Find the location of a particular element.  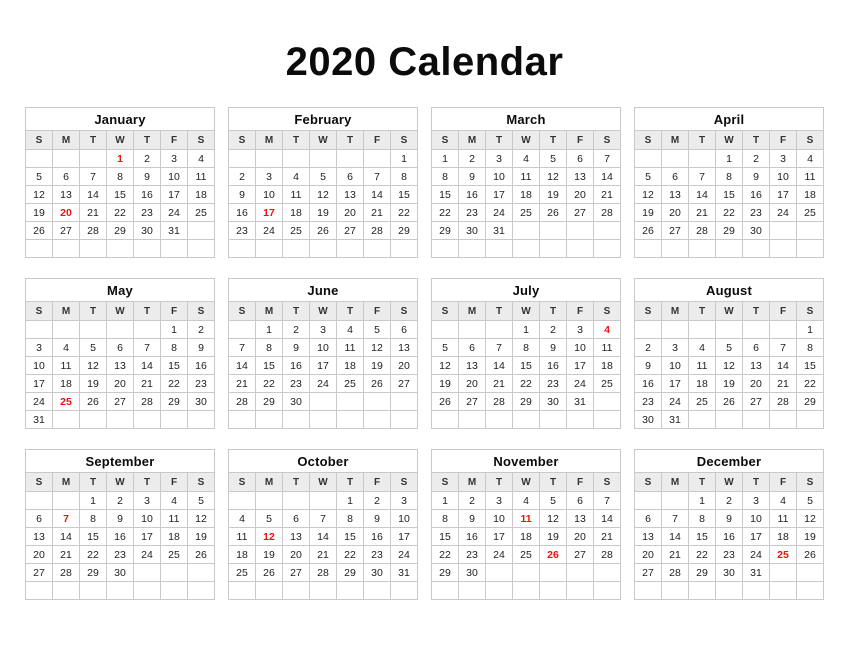

day-cell: 2 is located at coordinates (756, 159).